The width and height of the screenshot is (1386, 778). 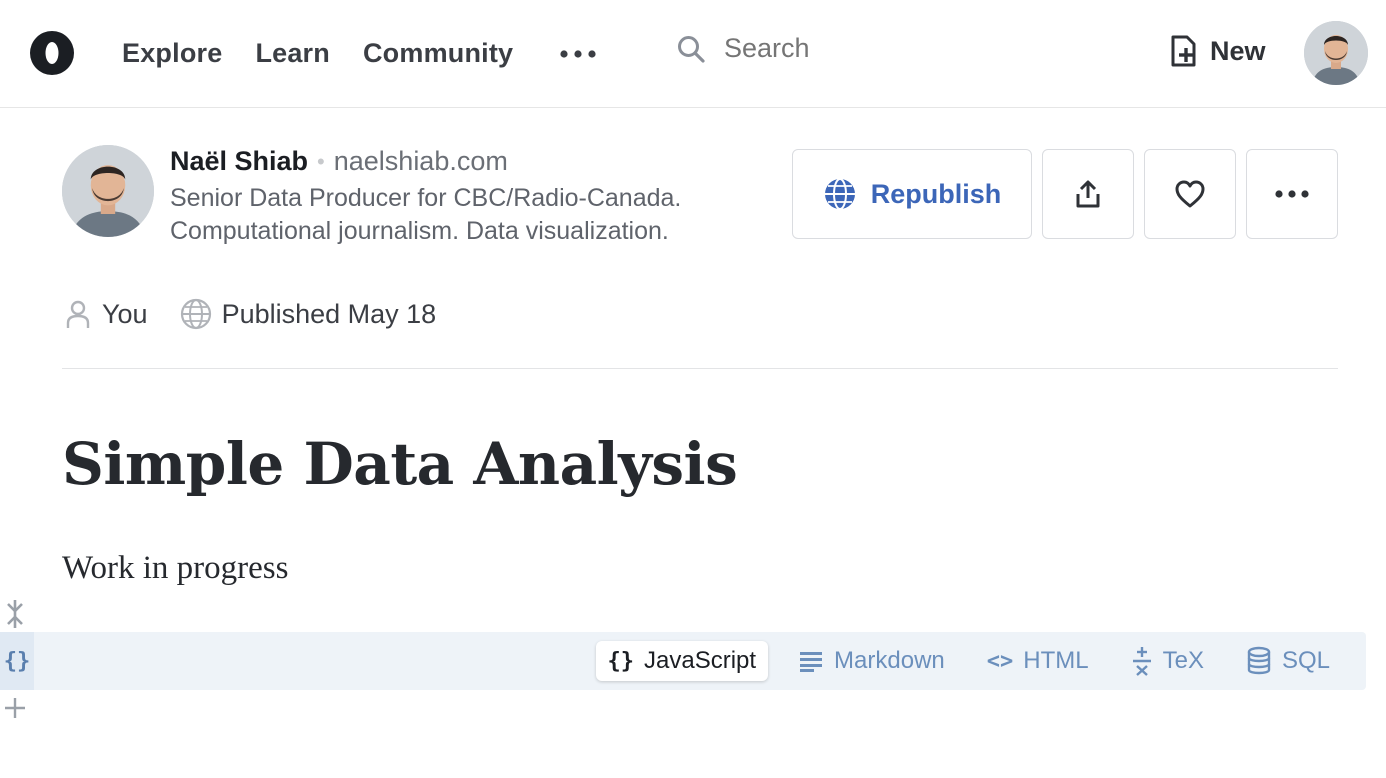 I want to click on author-avatar-image, so click(x=108, y=191).